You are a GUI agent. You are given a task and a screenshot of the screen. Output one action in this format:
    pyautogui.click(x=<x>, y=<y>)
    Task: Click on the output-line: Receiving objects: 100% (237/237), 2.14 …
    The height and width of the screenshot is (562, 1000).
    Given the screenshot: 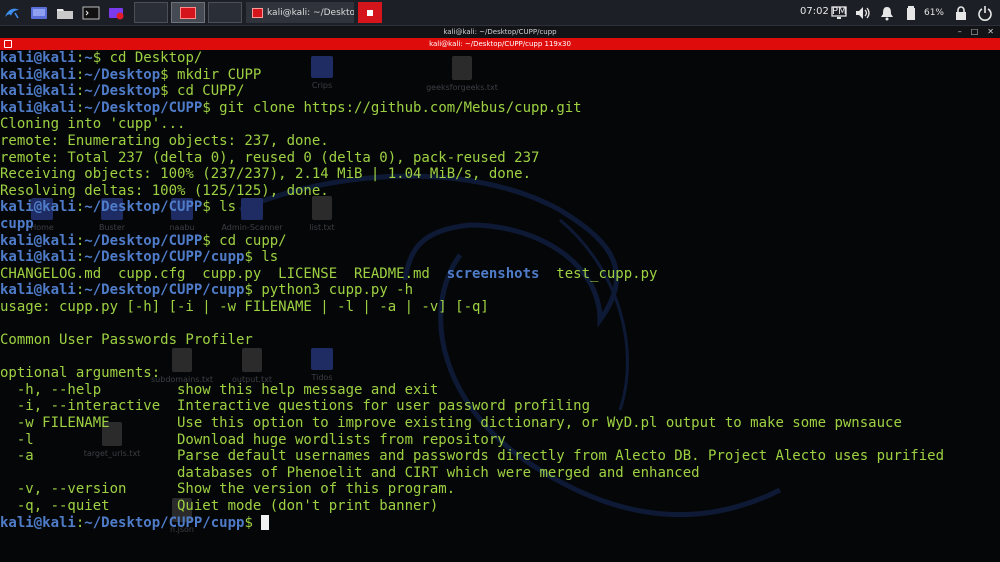 What is the action you would take?
    pyautogui.click(x=472, y=174)
    